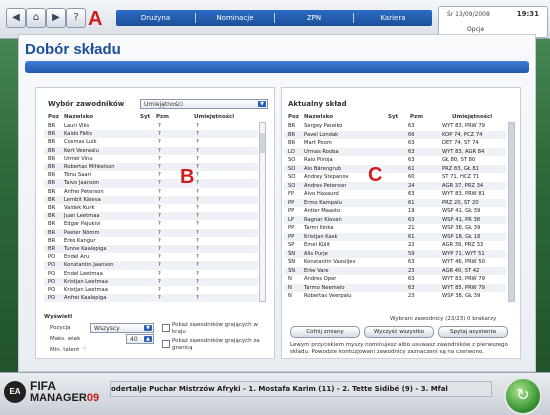 The image size is (550, 415). Describe the element at coordinates (395, 245) in the screenshot. I see `squad-row: SP Emel Külit 22 AGR 39, PRZ 33` at that location.